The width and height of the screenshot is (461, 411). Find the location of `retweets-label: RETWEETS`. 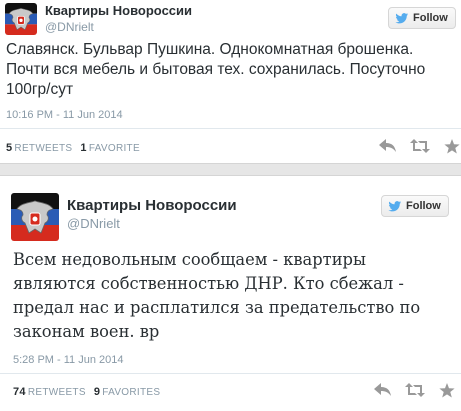

retweets-label: RETWEETS is located at coordinates (56, 392).